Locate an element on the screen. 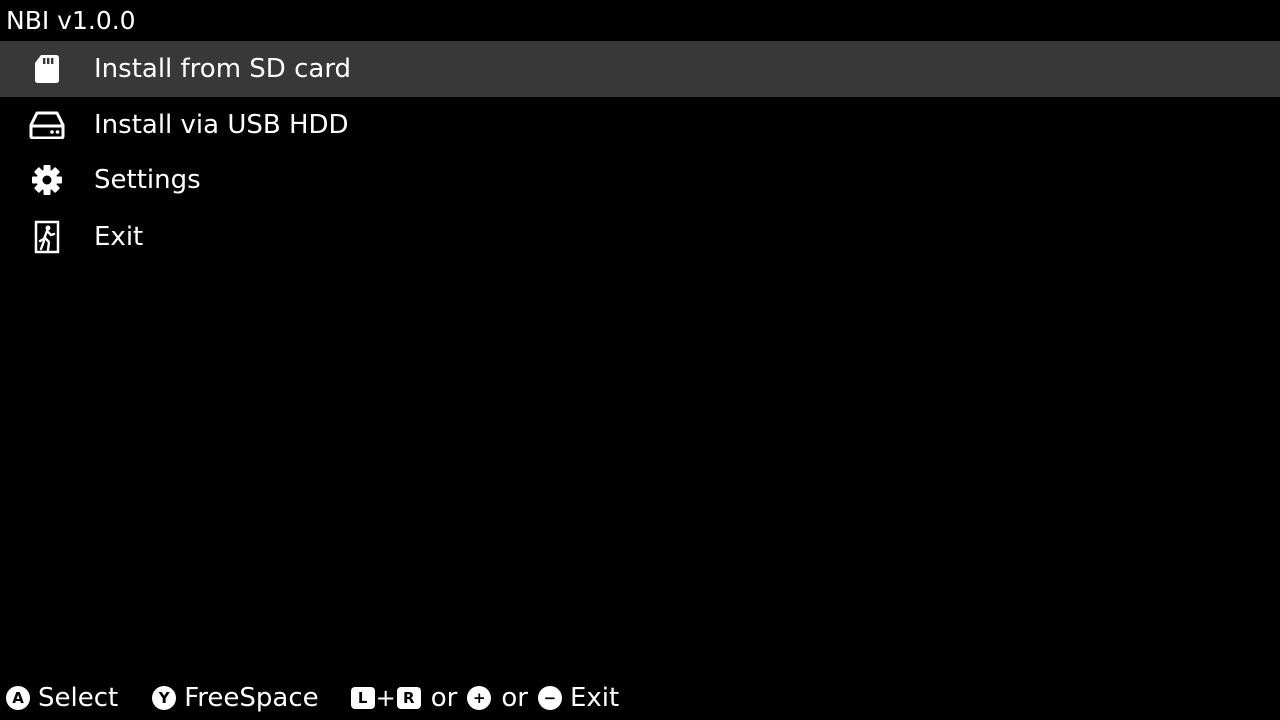 This screenshot has height=720, width=1280. r-button-icon: R is located at coordinates (408, 698).